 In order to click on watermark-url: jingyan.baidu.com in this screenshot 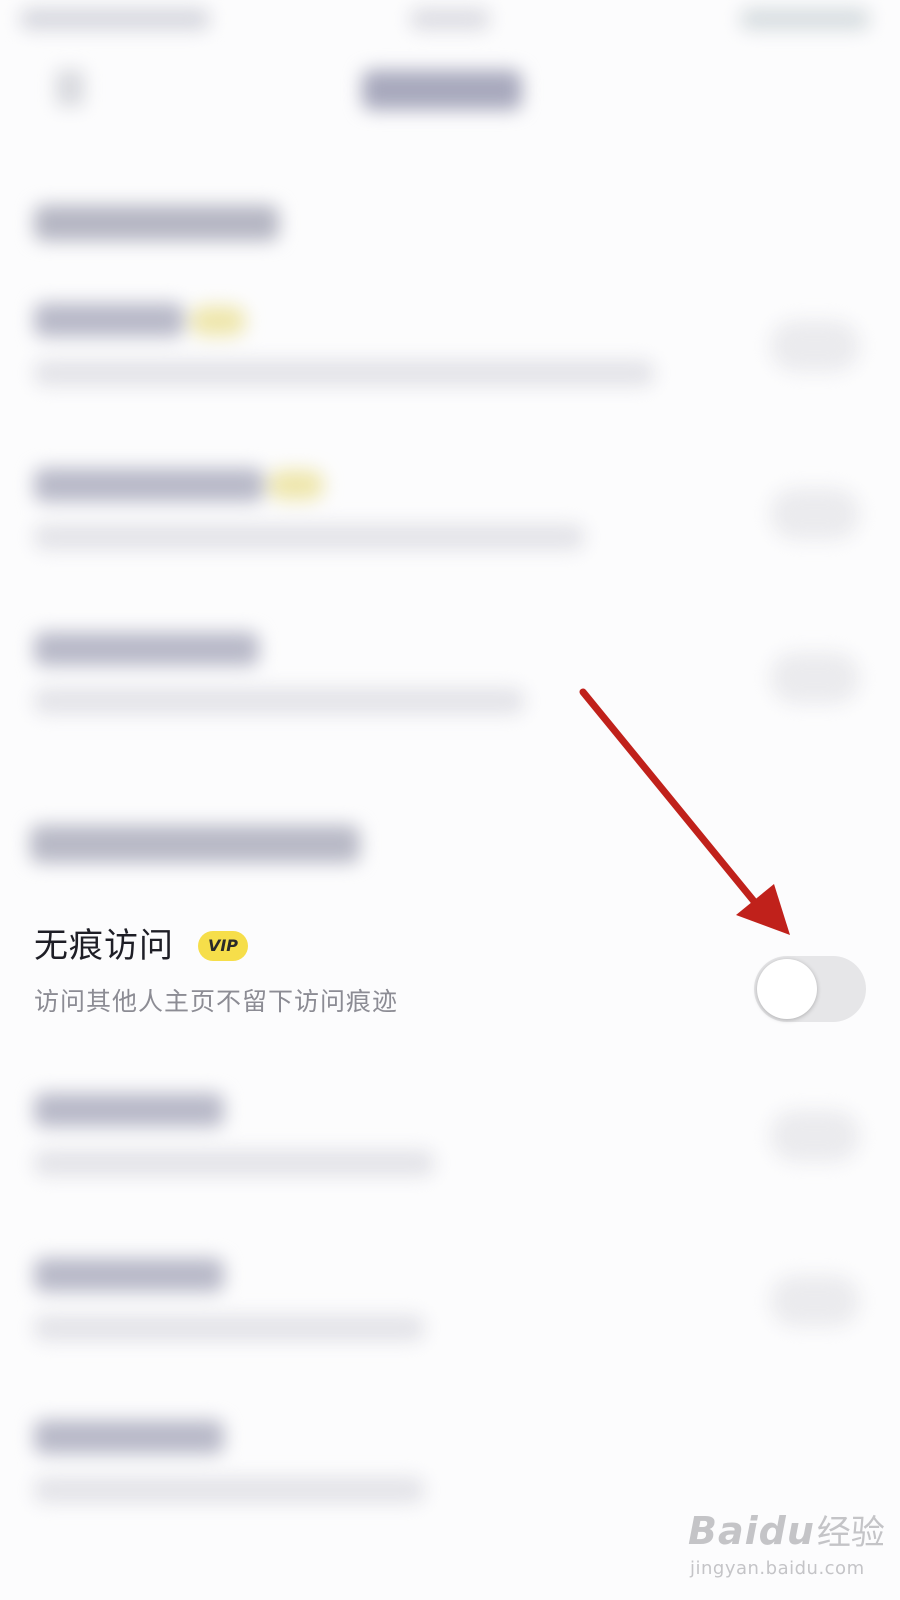, I will do `click(777, 1568)`.